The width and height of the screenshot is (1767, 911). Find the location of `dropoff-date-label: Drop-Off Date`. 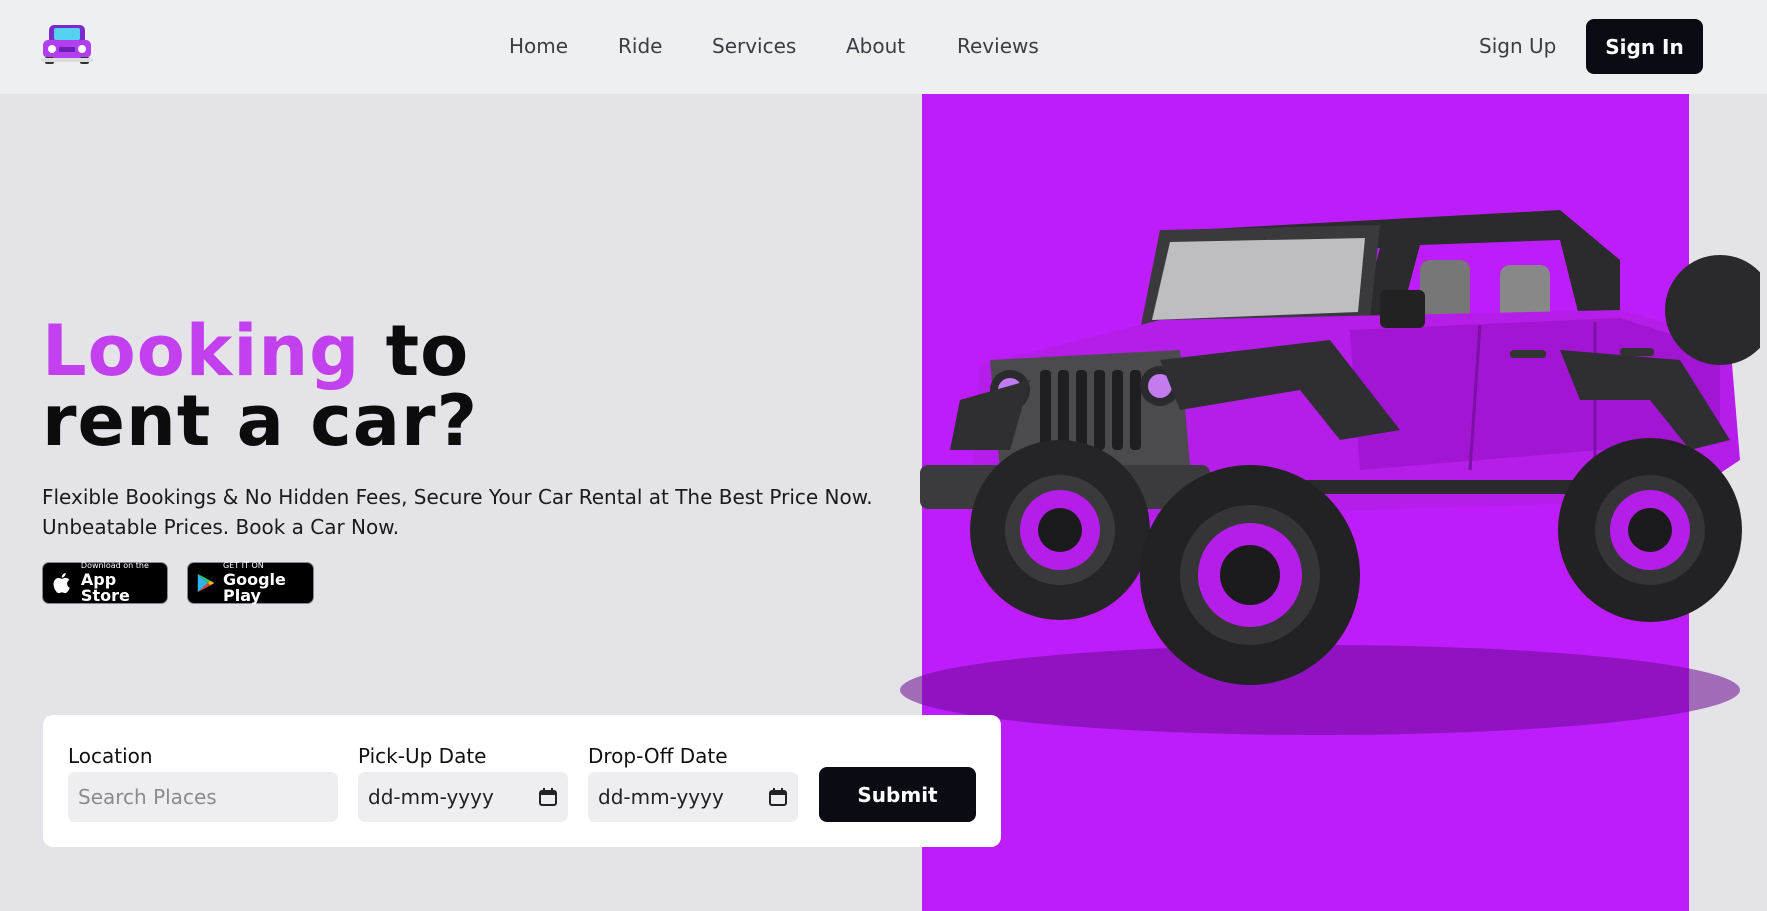

dropoff-date-label: Drop-Off Date is located at coordinates (658, 756).